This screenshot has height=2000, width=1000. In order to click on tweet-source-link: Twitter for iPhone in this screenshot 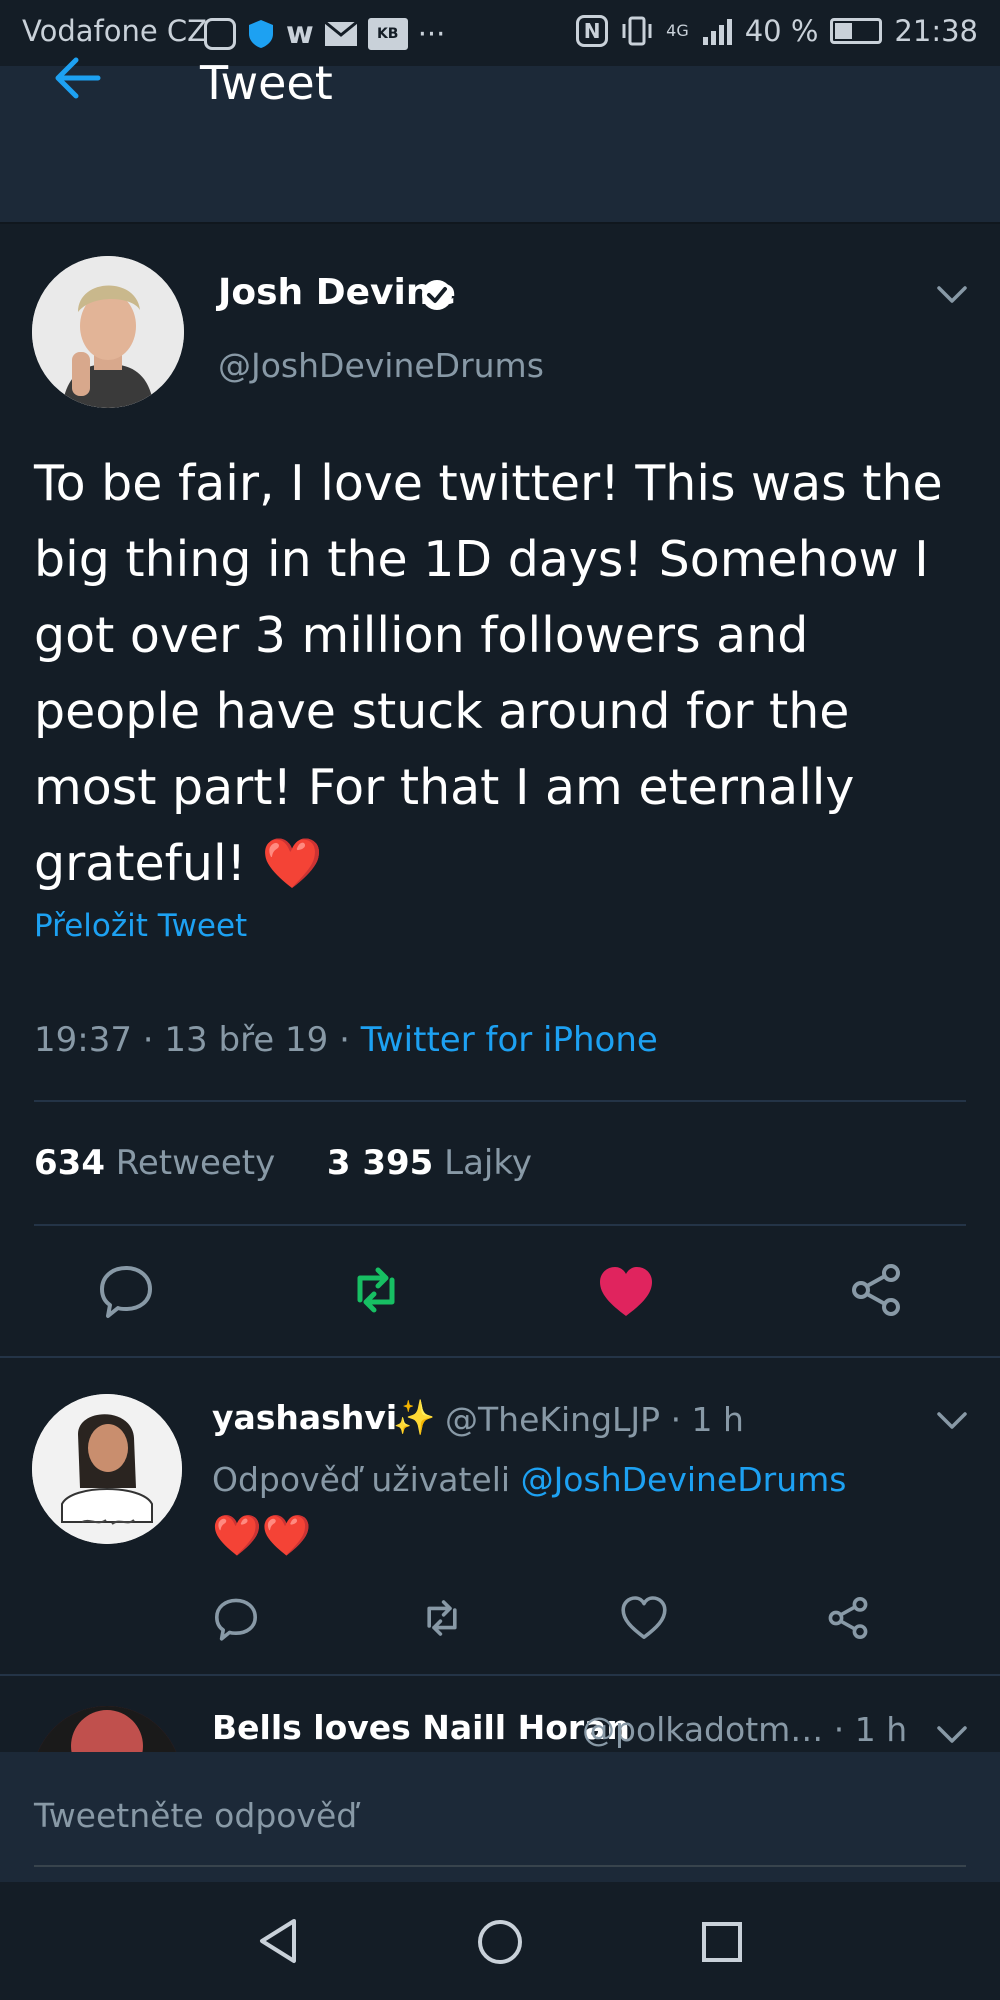, I will do `click(509, 1040)`.